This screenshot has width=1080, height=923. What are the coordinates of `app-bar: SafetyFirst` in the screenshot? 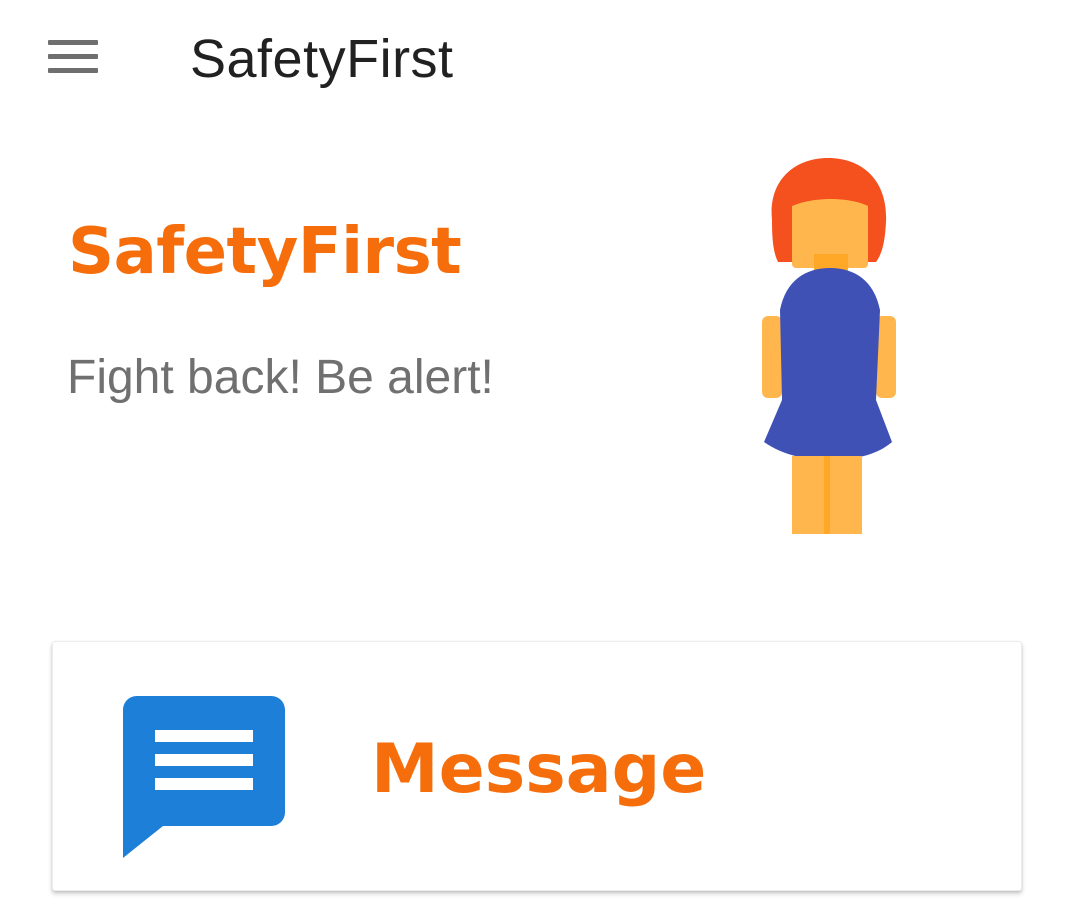 It's located at (540, 60).